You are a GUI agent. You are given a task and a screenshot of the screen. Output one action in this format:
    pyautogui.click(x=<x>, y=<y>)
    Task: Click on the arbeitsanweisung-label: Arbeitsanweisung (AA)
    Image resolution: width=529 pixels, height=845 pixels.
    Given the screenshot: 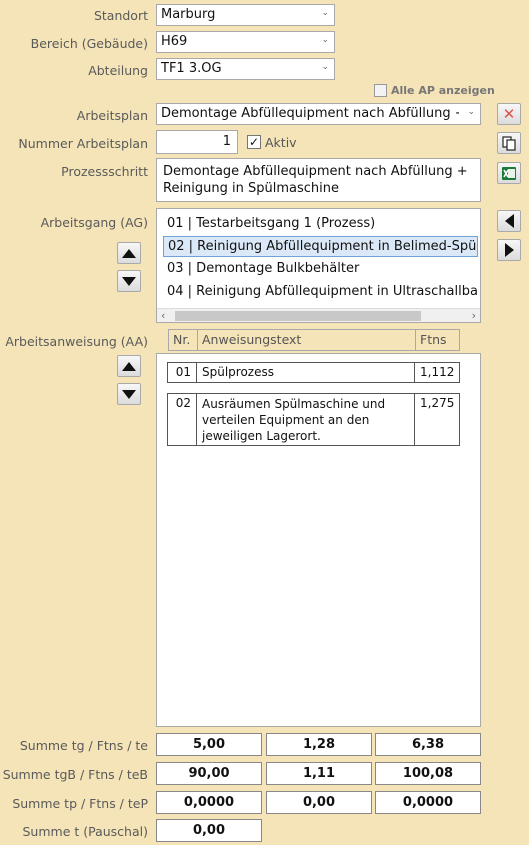 What is the action you would take?
    pyautogui.click(x=76, y=341)
    